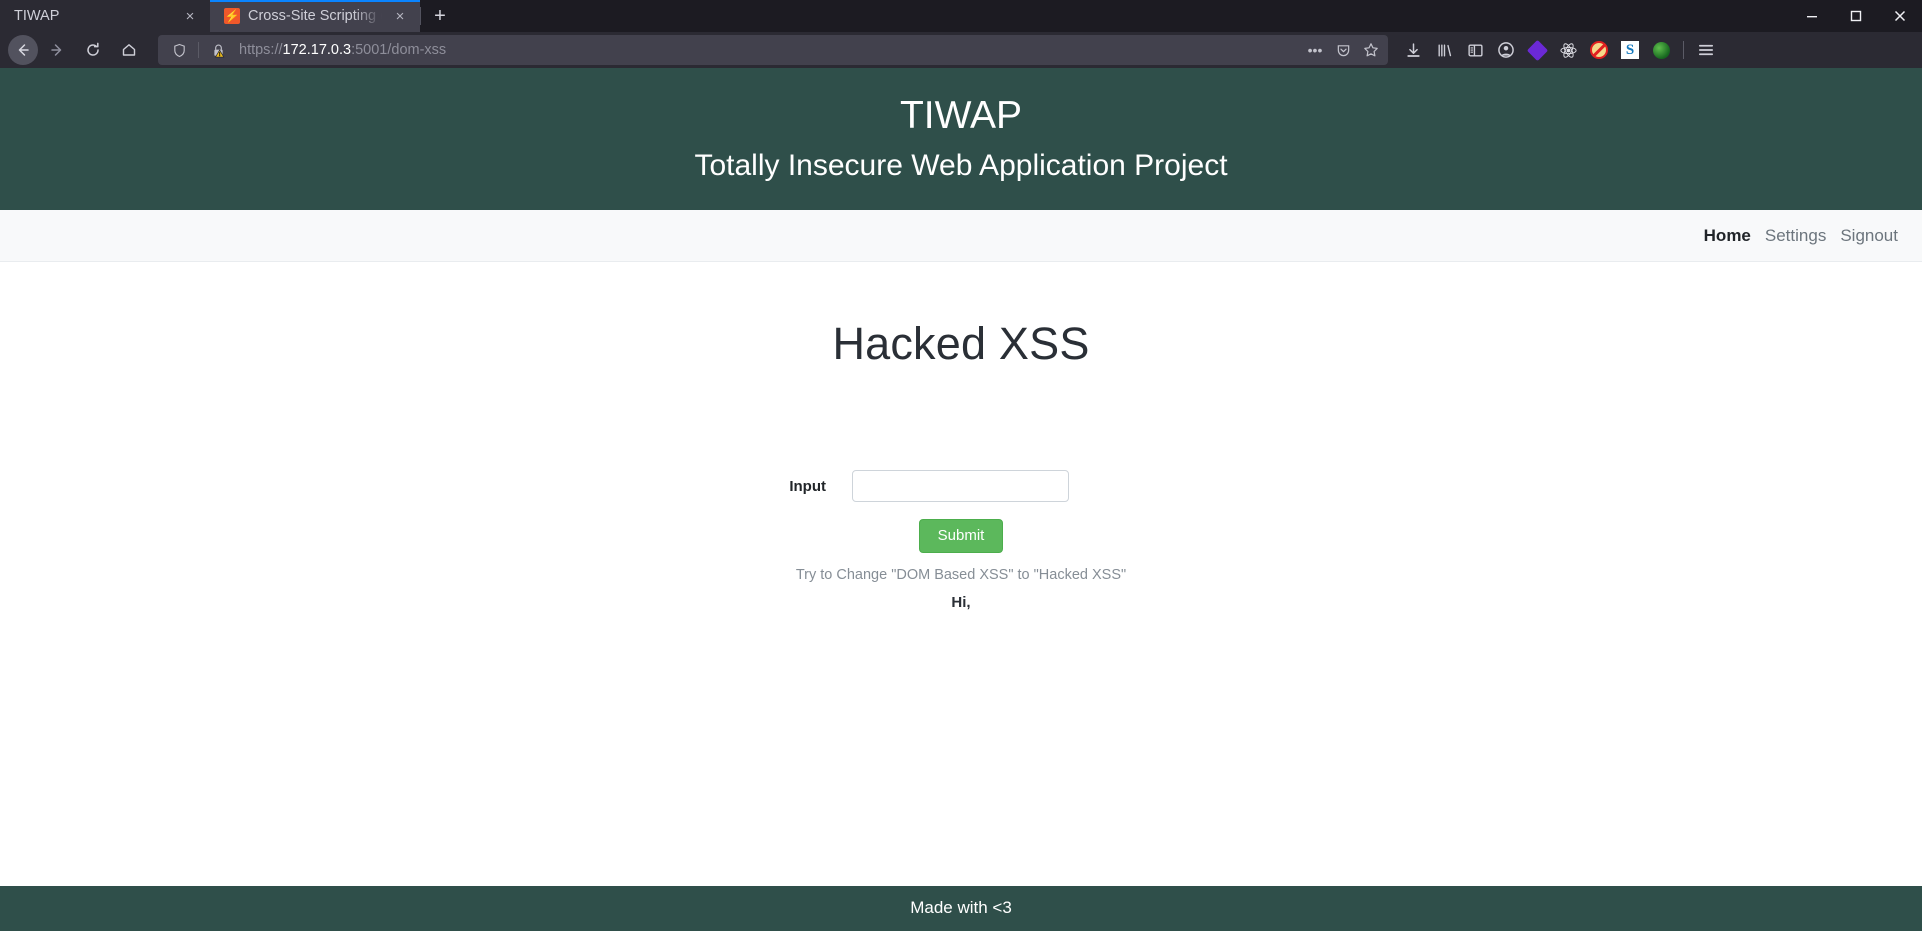 The image size is (1922, 931). I want to click on new-tab-button: +, so click(440, 16).